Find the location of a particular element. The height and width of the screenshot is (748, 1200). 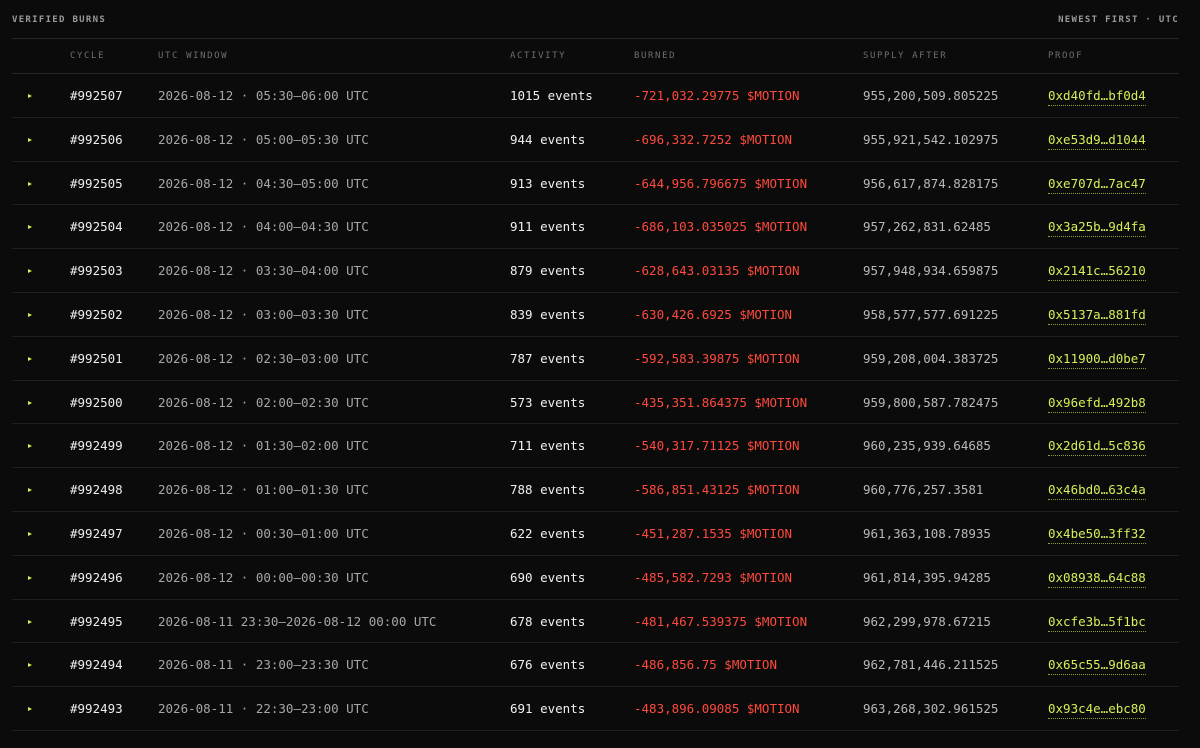

column-header-cycle: CYCLE is located at coordinates (87, 56).